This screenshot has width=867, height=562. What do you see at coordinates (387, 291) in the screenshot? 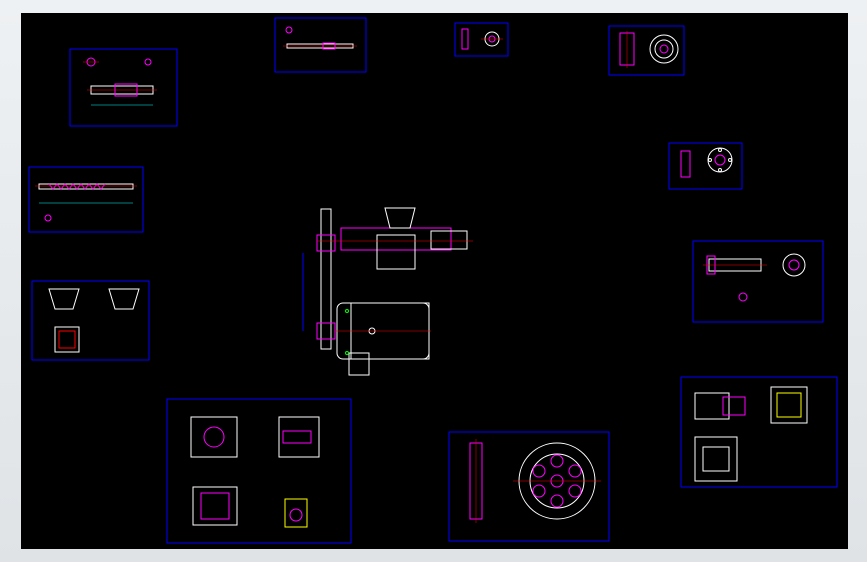
I see `main-assembly` at bounding box center [387, 291].